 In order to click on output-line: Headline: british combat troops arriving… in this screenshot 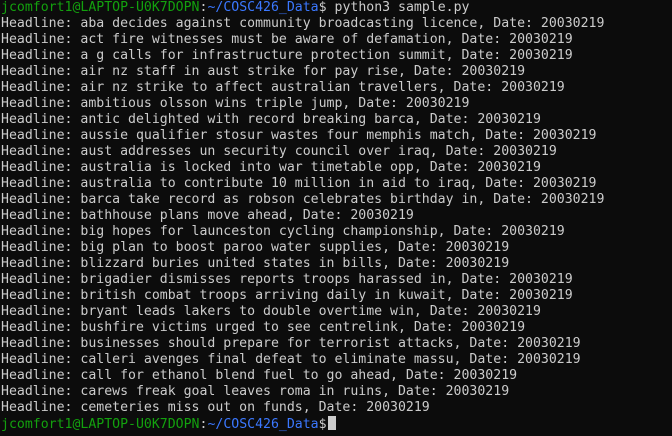, I will do `click(287, 295)`.